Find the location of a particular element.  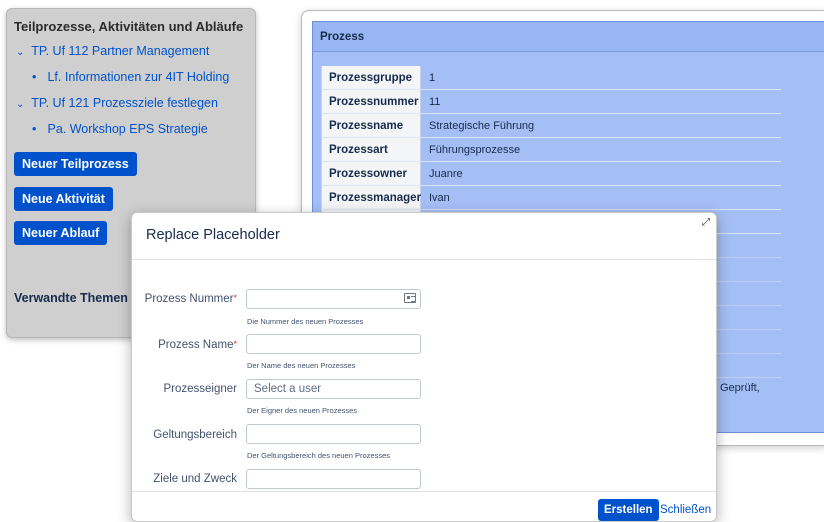

field-label-prozess-name: Prozess Name* is located at coordinates (184, 345).